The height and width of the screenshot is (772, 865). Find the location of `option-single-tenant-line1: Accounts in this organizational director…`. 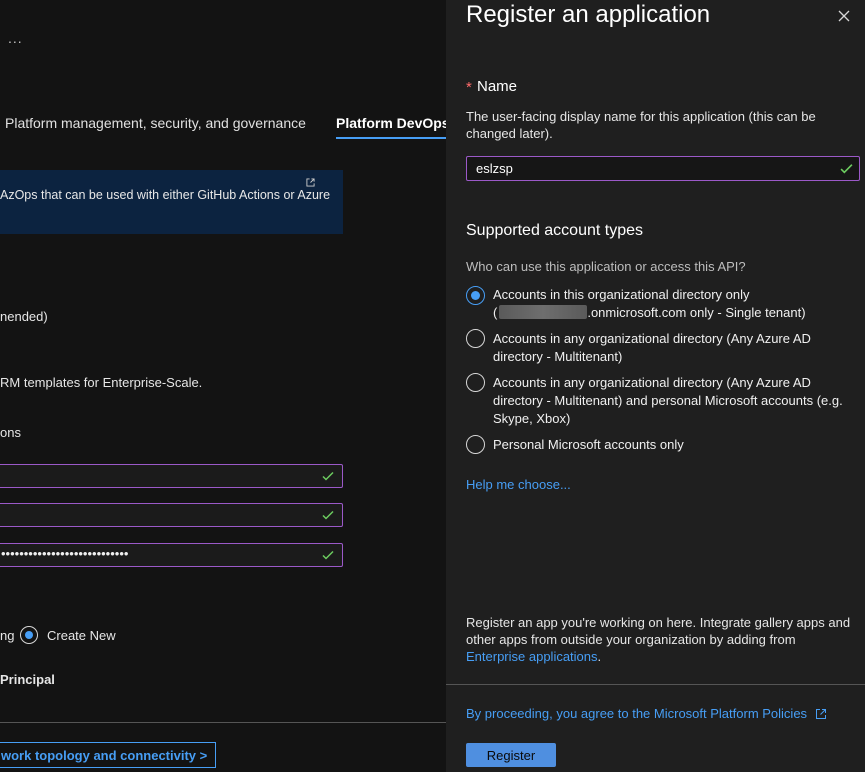

option-single-tenant-line1: Accounts in this organizational director… is located at coordinates (621, 294).